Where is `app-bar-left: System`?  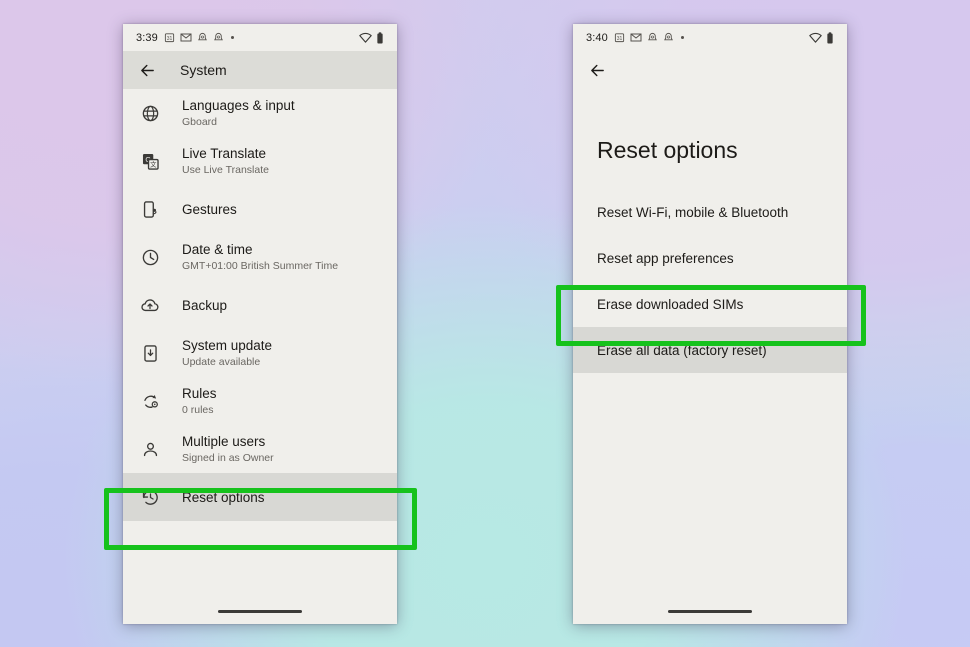 app-bar-left: System is located at coordinates (260, 70).